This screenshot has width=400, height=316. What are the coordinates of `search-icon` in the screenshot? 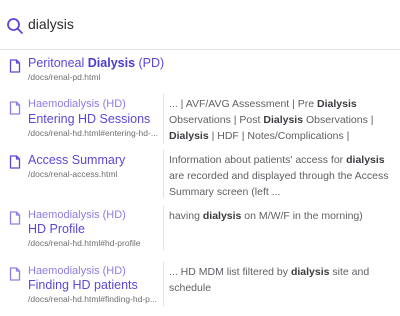 It's located at (15, 26).